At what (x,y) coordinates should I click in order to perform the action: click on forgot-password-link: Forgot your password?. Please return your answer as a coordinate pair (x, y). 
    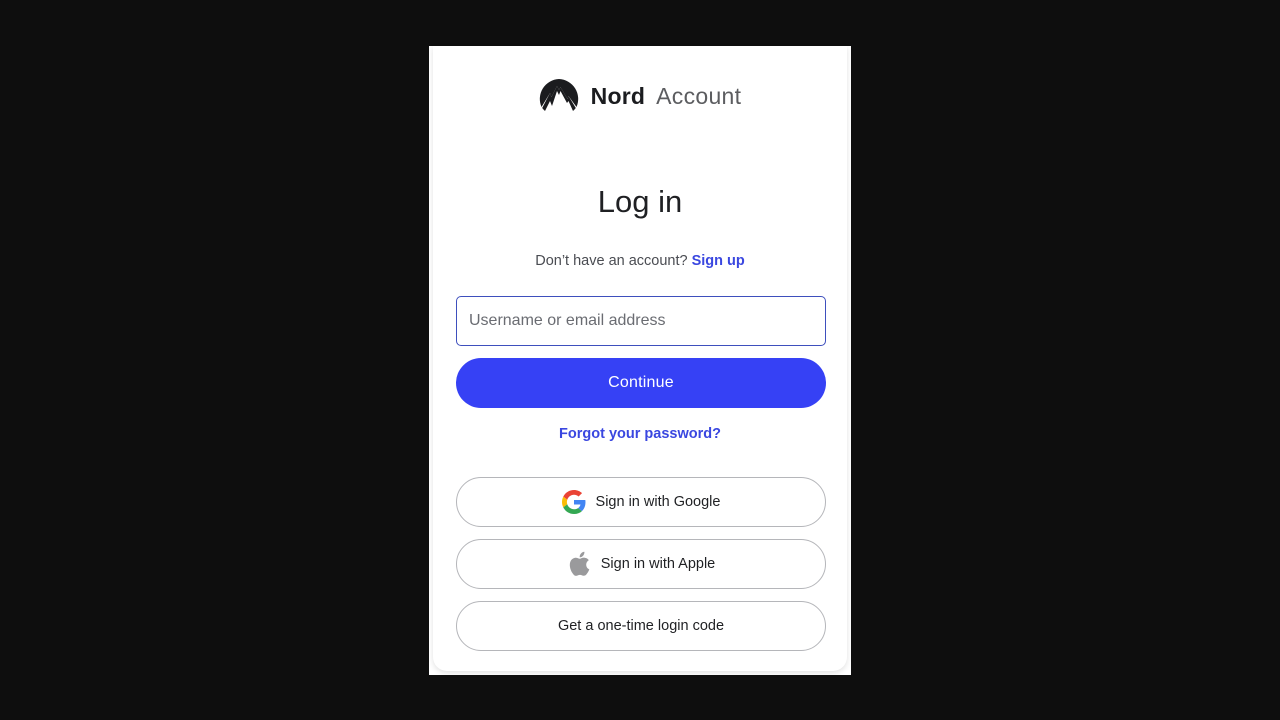
    Looking at the image, I should click on (640, 434).